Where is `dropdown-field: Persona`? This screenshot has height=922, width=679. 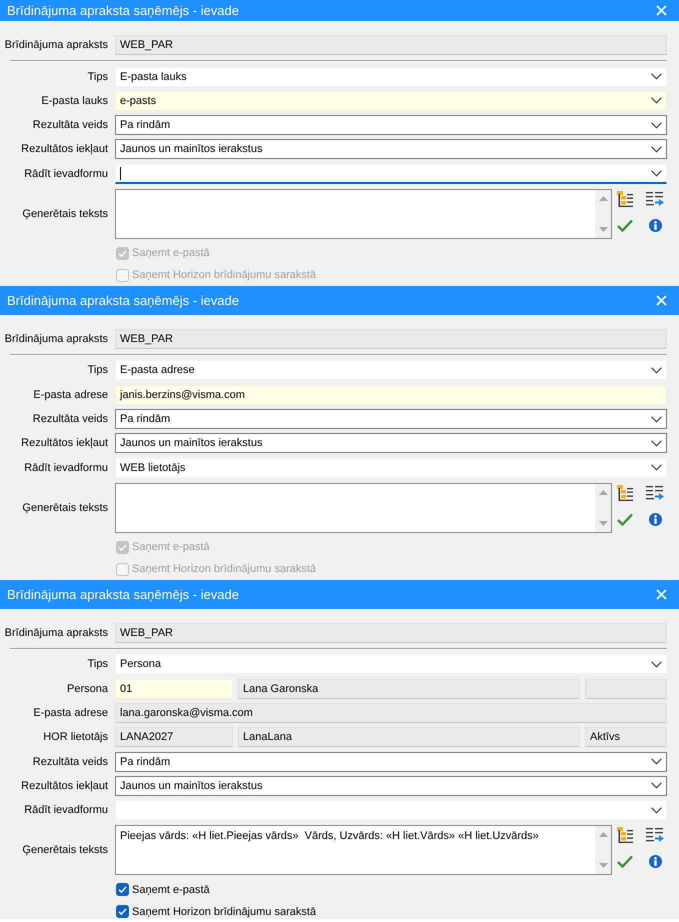
dropdown-field: Persona is located at coordinates (391, 664).